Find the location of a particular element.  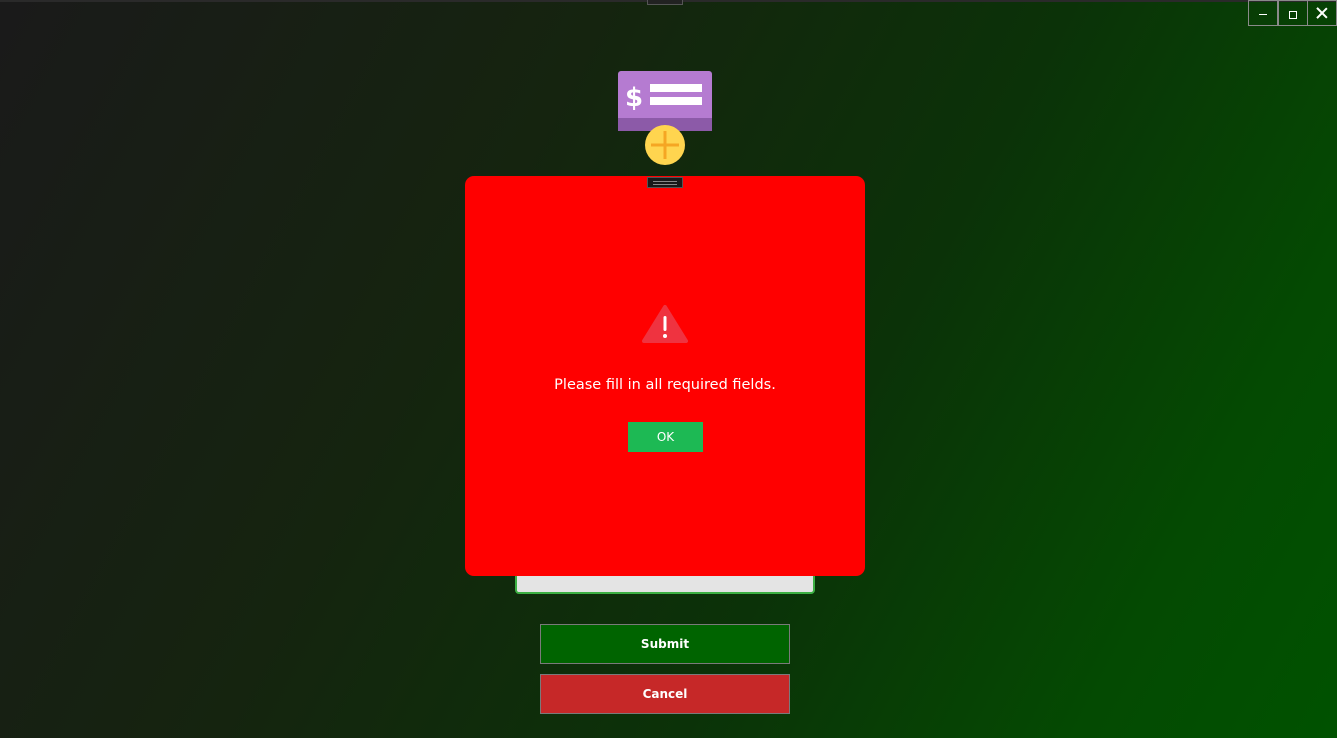

minimize-icon is located at coordinates (1263, 14).